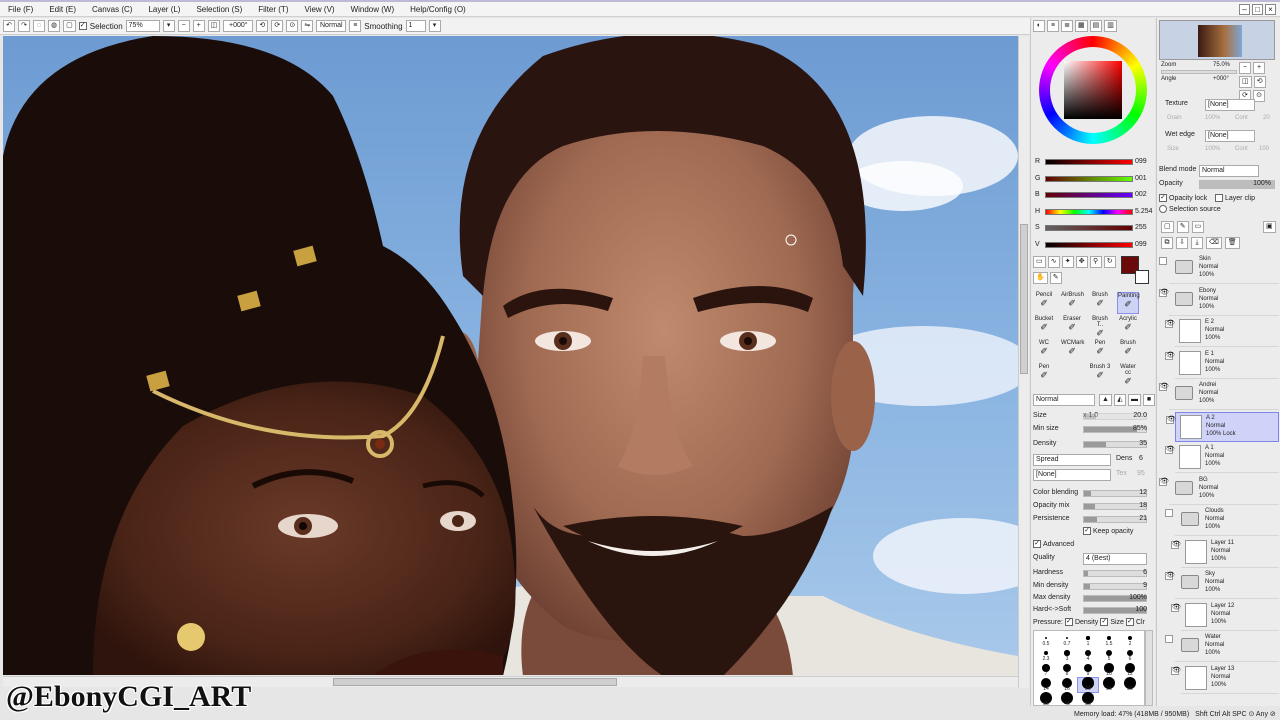 The height and width of the screenshot is (720, 1280). I want to click on tool-brush-3: Brush 3 ✐, so click(1100, 375).